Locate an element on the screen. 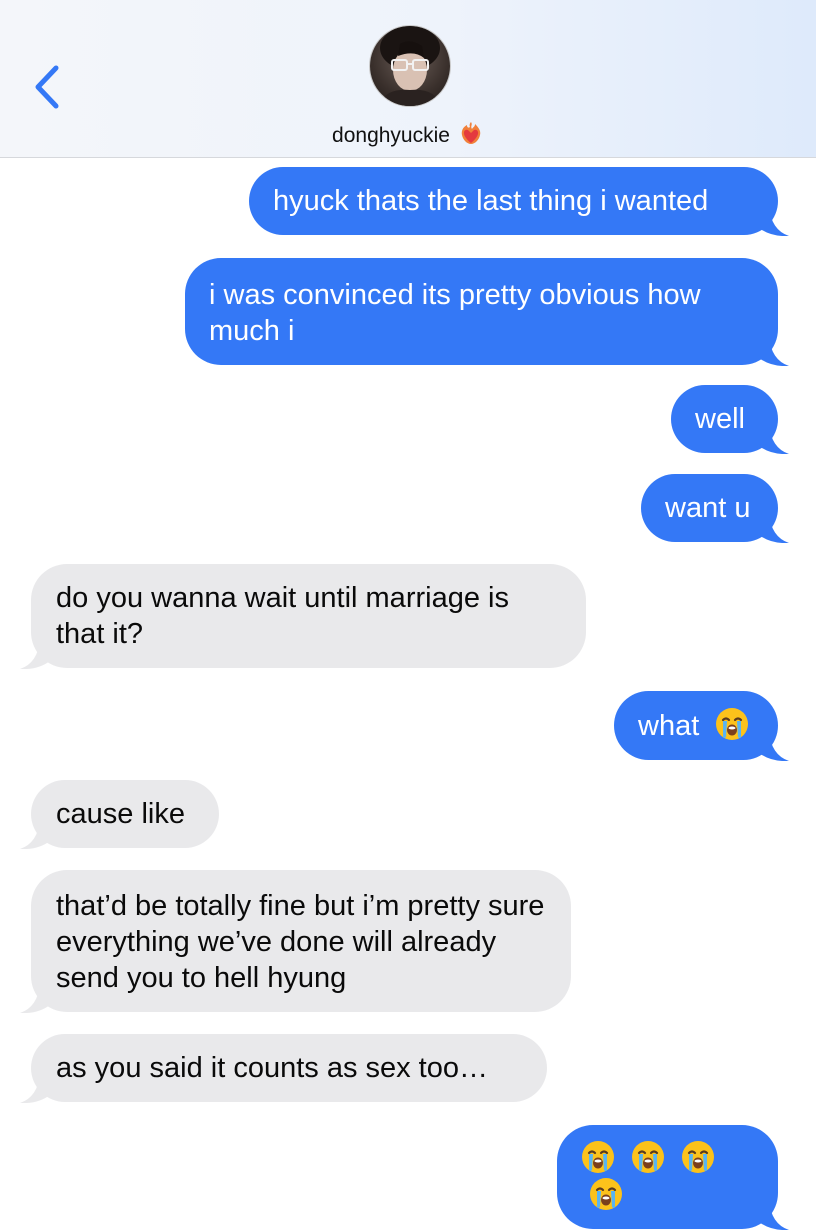  message-bubble-sent: want u is located at coordinates (715, 508).